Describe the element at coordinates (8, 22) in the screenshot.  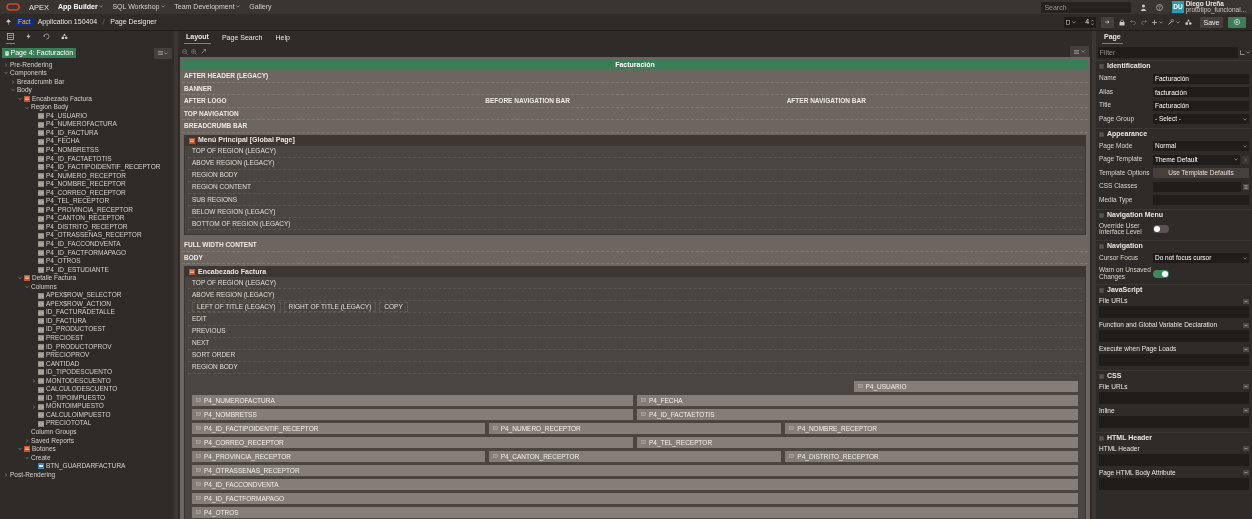
I see `pin-icon` at that location.